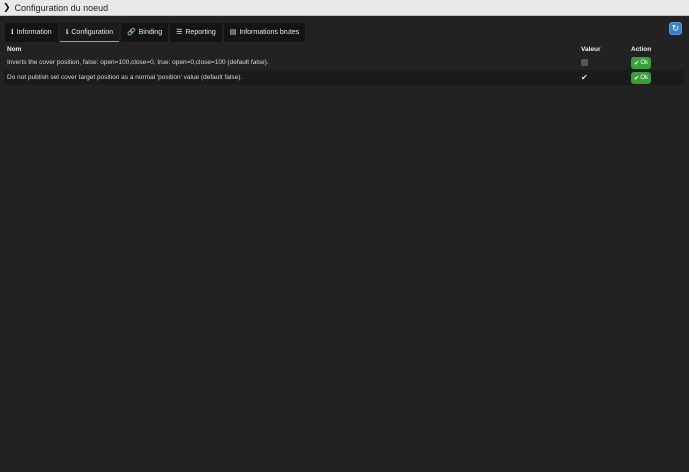 This screenshot has width=689, height=472. I want to click on tab-binding: 🔗 Binding, so click(145, 32).